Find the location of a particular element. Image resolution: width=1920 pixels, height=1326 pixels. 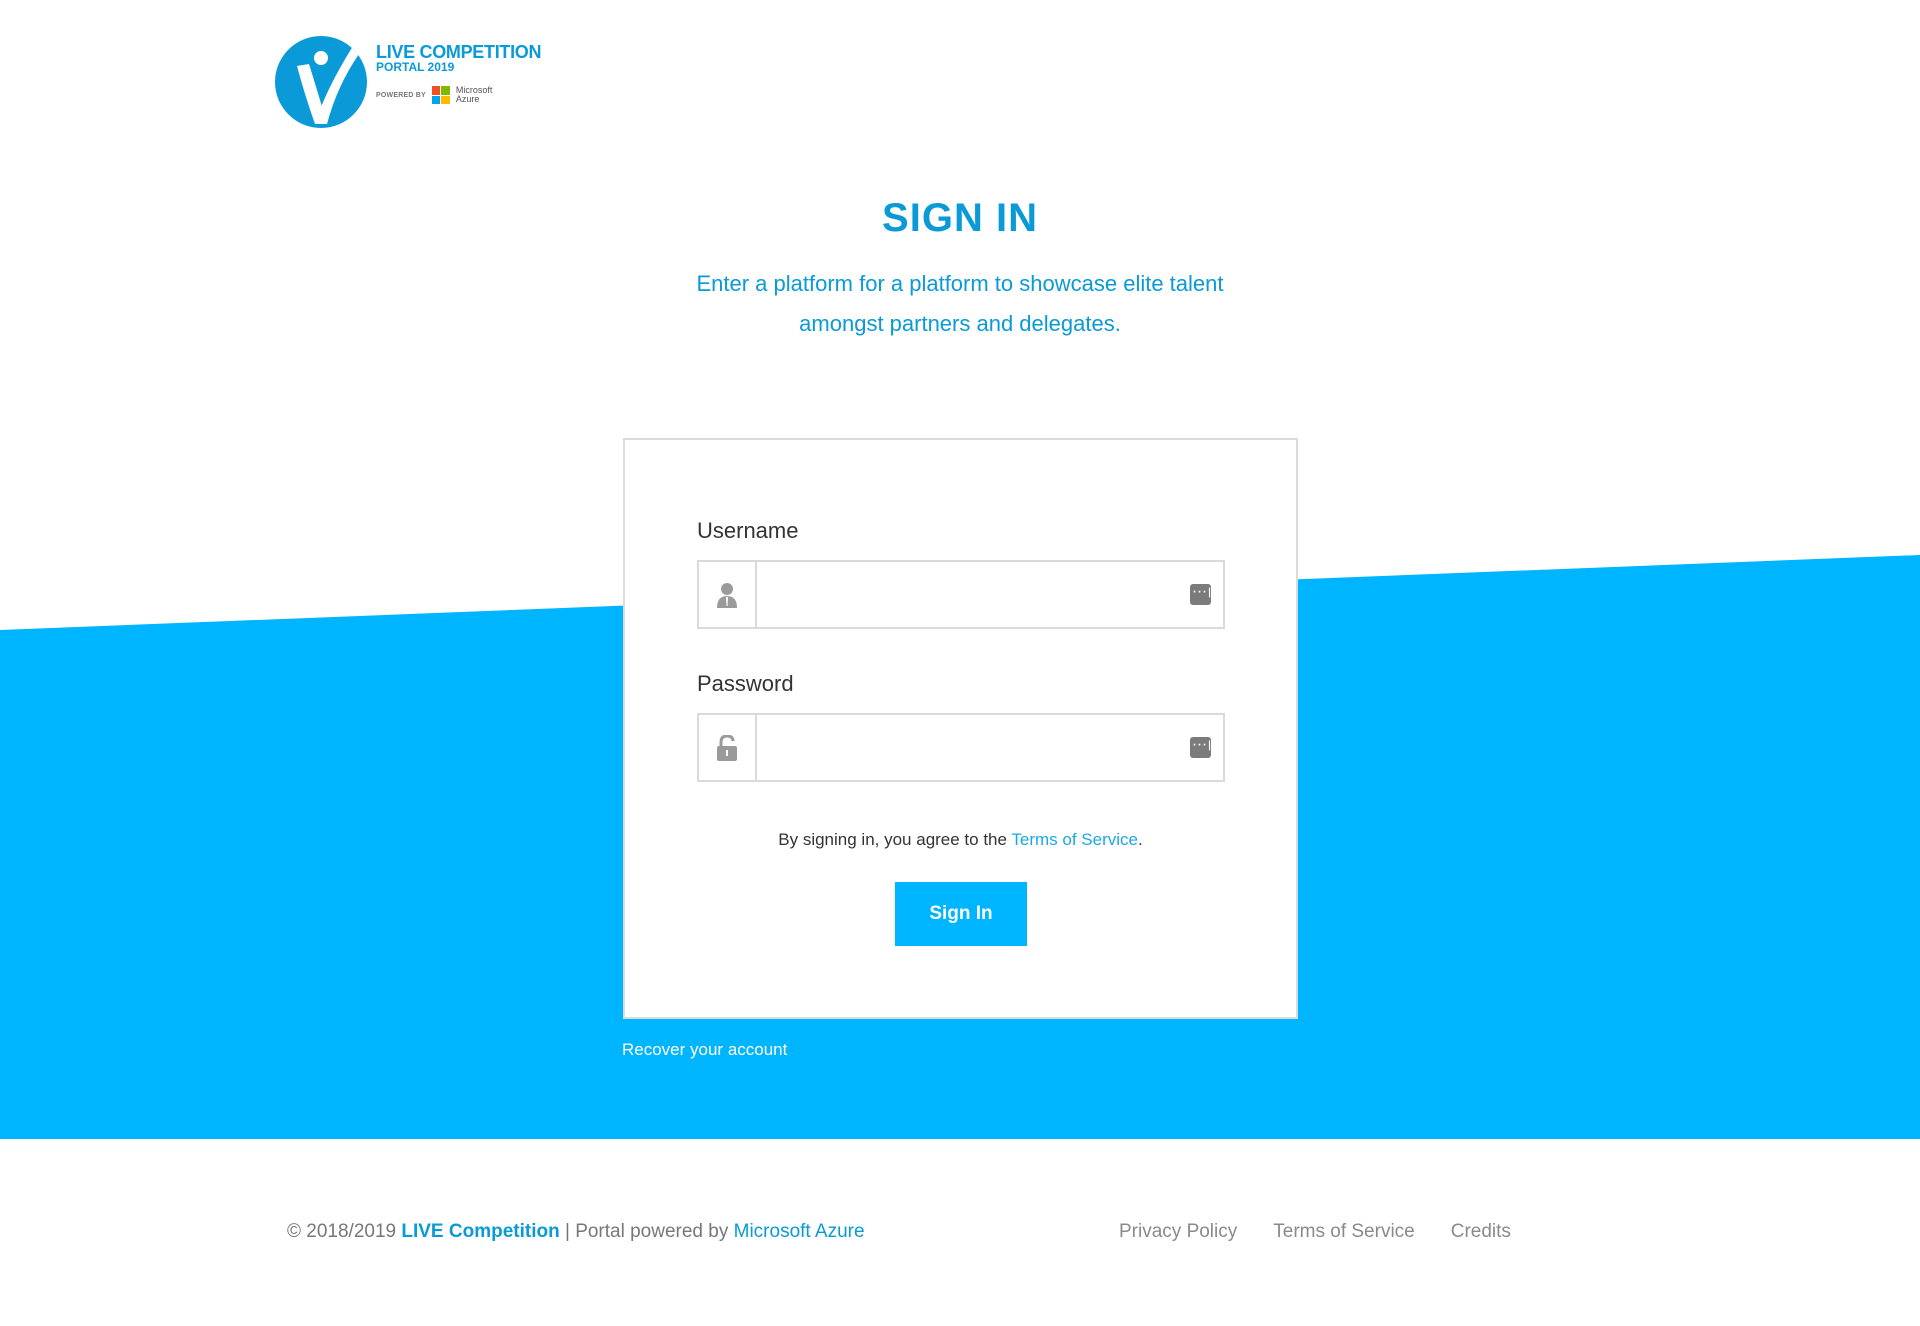

logo-mark is located at coordinates (321, 82).